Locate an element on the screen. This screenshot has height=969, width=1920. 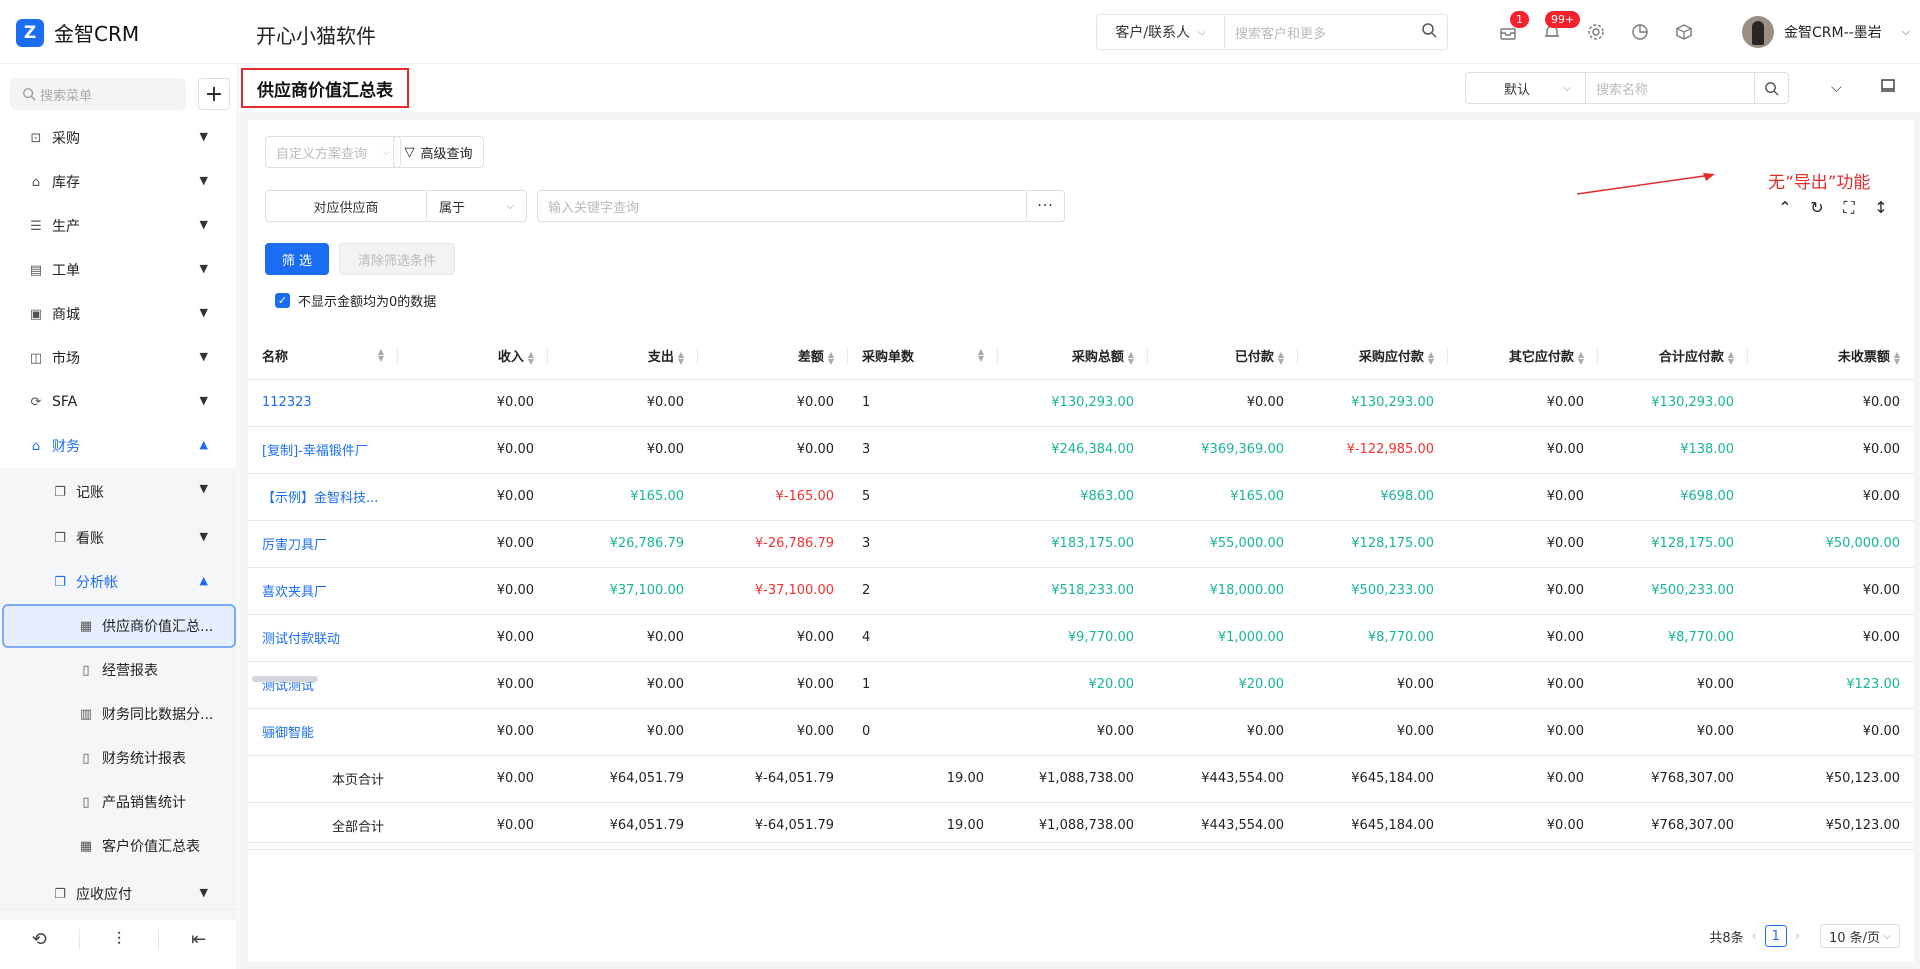
chevron-up-icon: ▲ is located at coordinates (203, 444).